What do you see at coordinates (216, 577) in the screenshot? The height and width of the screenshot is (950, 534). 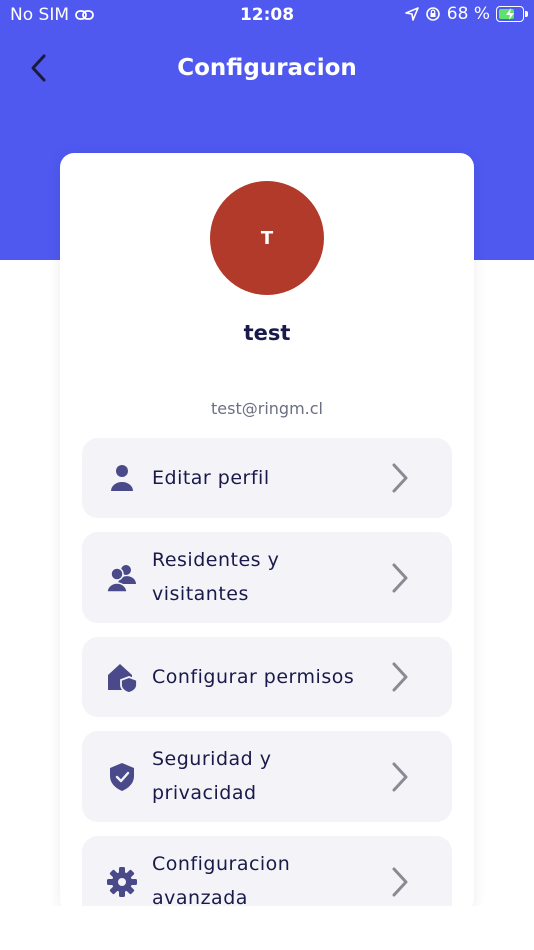 I see `menu-item-label: Residentes y visitantes` at bounding box center [216, 577].